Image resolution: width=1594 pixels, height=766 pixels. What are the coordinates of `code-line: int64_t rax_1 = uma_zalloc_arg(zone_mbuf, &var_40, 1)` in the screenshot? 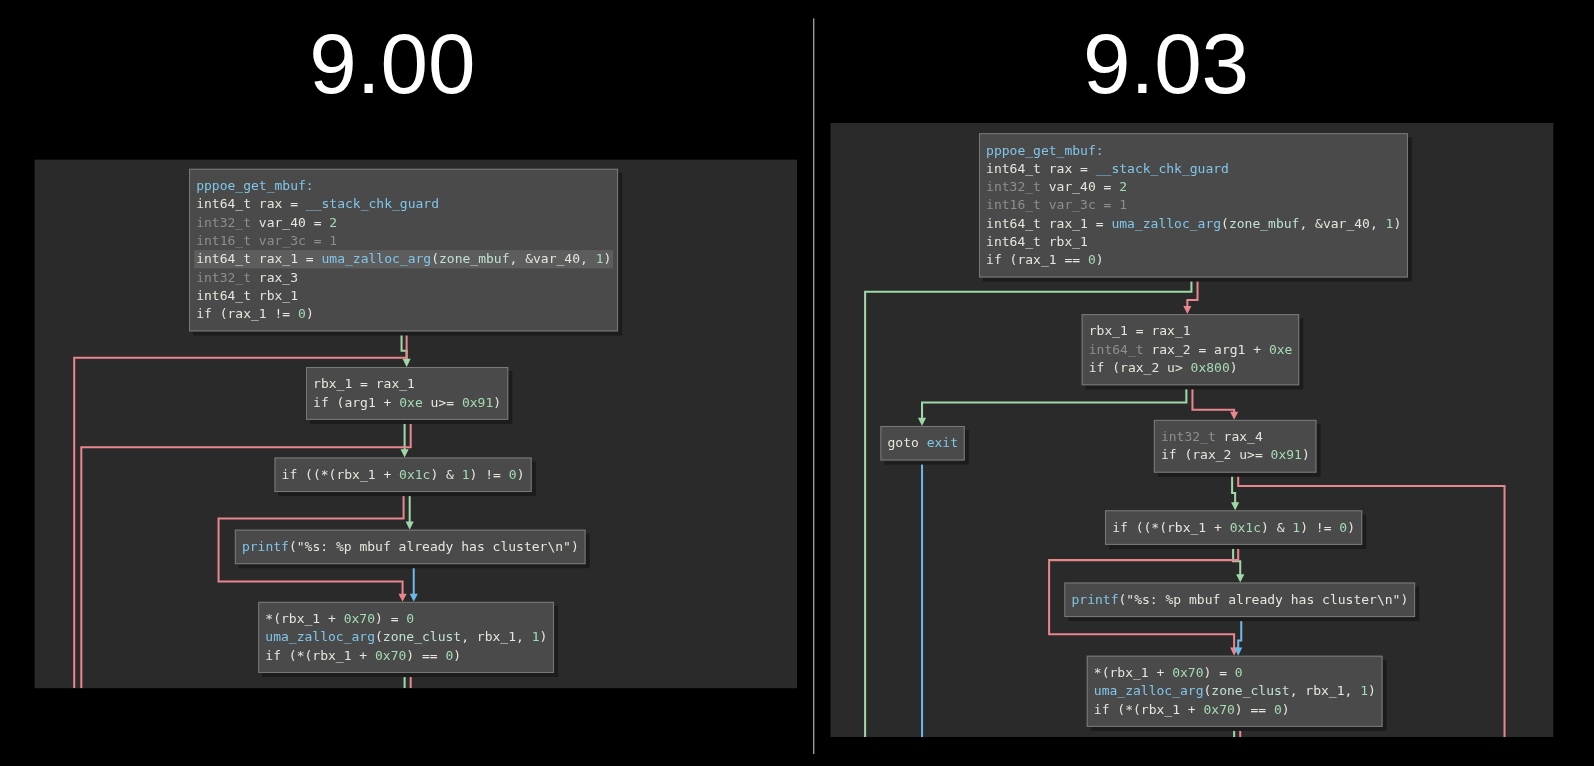 It's located at (1194, 223).